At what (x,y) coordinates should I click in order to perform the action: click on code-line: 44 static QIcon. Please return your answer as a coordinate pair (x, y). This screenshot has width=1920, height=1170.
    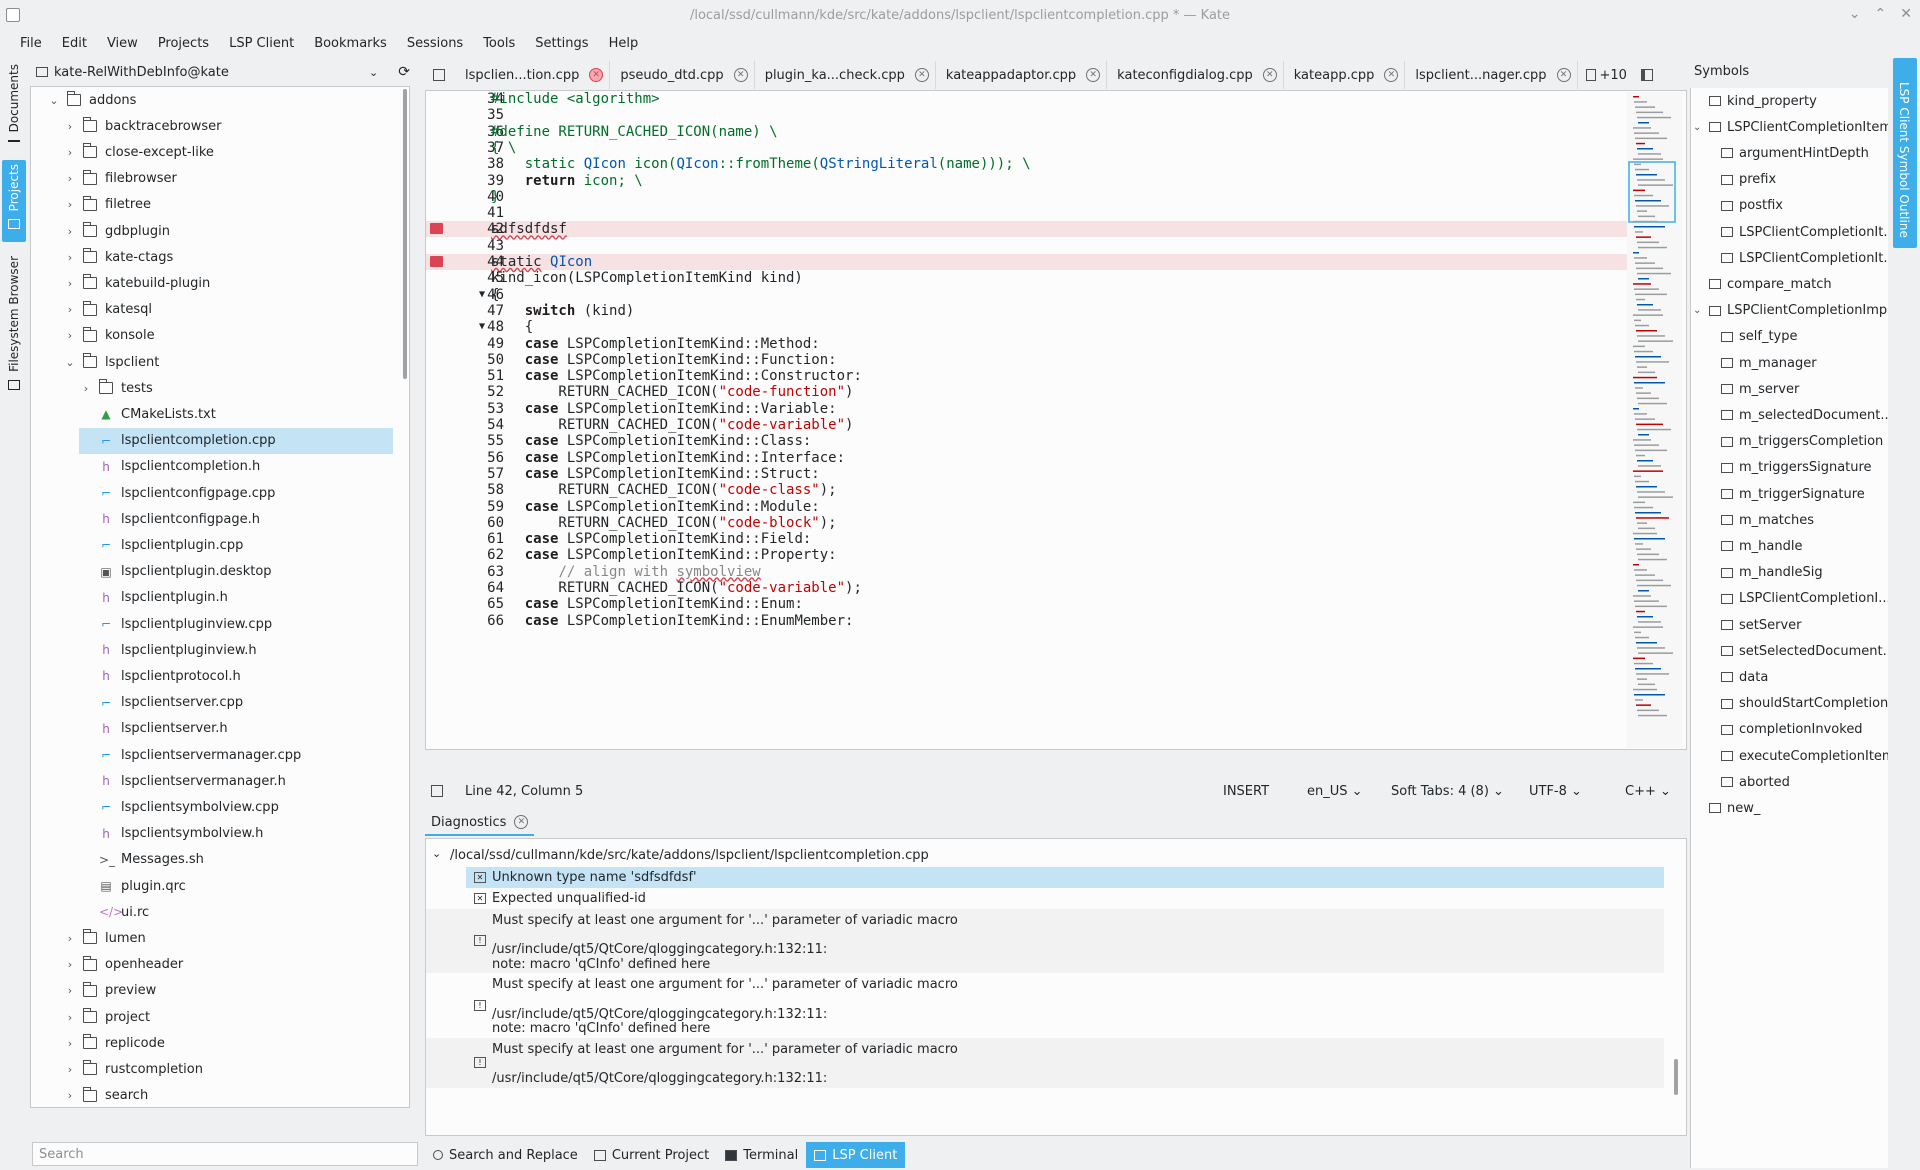
    Looking at the image, I should click on (1027, 262).